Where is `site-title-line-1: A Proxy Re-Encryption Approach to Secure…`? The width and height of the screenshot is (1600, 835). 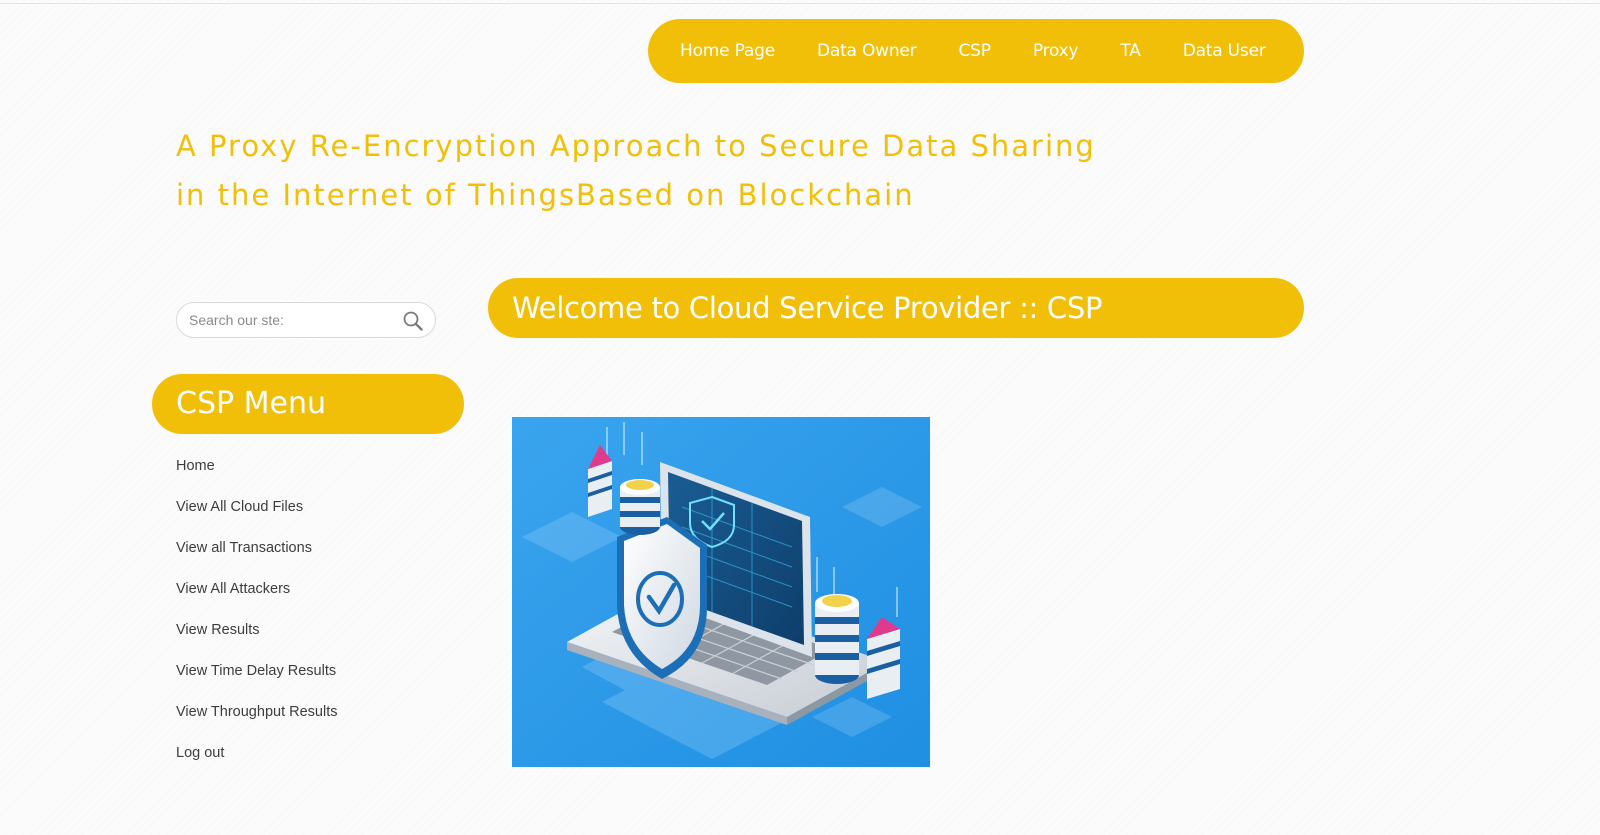
site-title-line-1: A Proxy Re-Encryption Approach to Secure… is located at coordinates (636, 146).